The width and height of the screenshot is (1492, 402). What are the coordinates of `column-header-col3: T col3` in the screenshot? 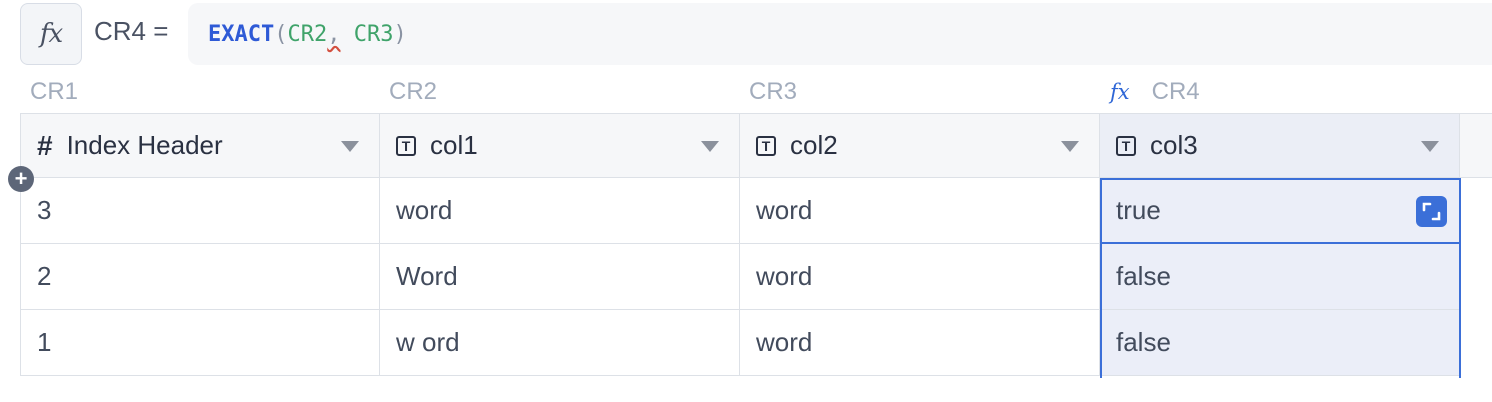 It's located at (1280, 145).